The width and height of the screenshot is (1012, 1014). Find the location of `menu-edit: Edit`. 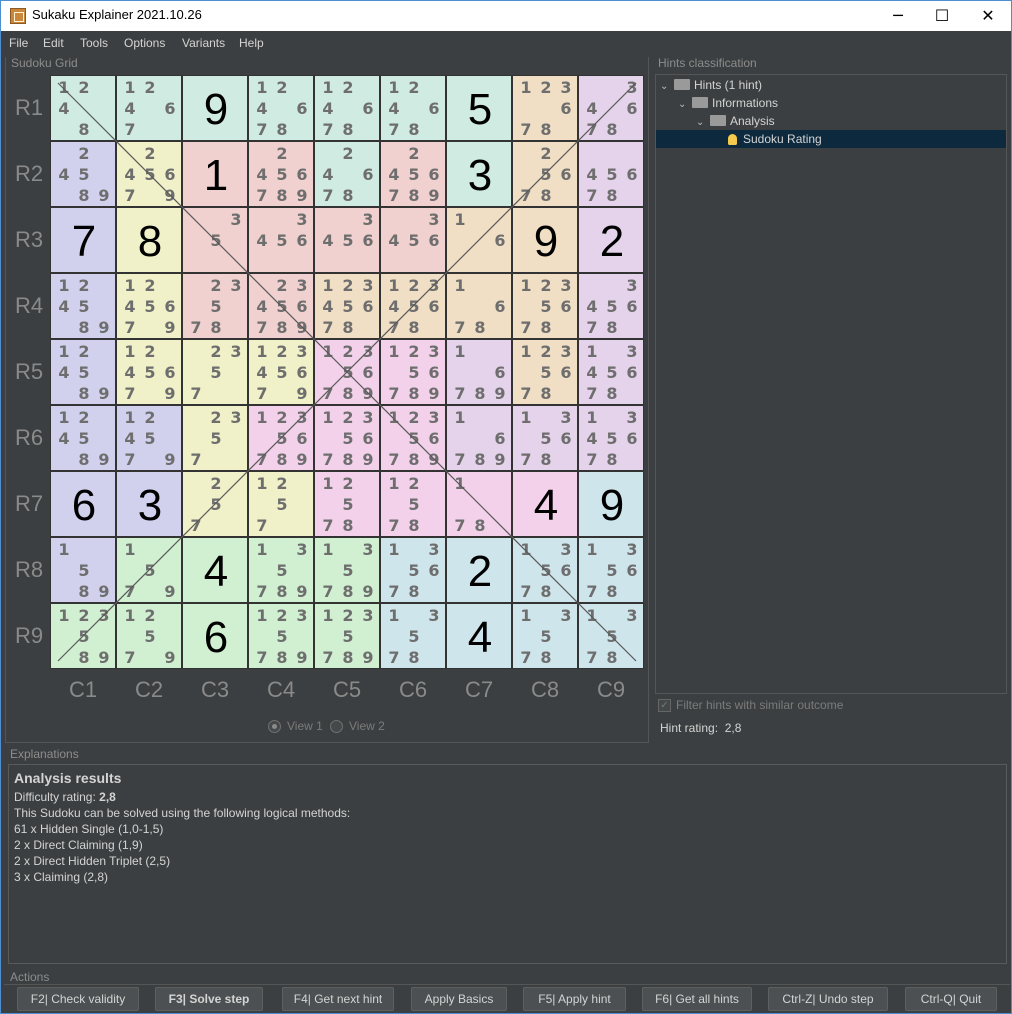

menu-edit: Edit is located at coordinates (53, 43).